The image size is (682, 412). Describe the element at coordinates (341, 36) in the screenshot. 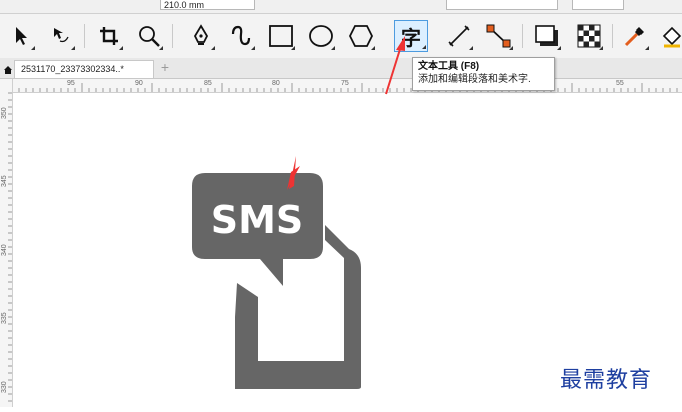

I see `toolbox: 字` at that location.